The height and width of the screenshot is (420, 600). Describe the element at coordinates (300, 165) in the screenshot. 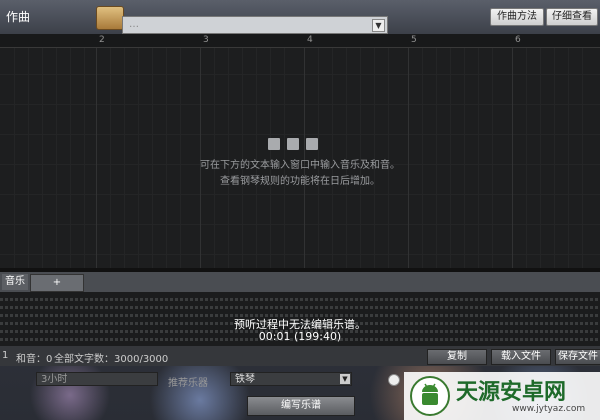

I see `grid-hint-line1: 可在下方的文本输入窗口中输入音乐及和音。` at that location.